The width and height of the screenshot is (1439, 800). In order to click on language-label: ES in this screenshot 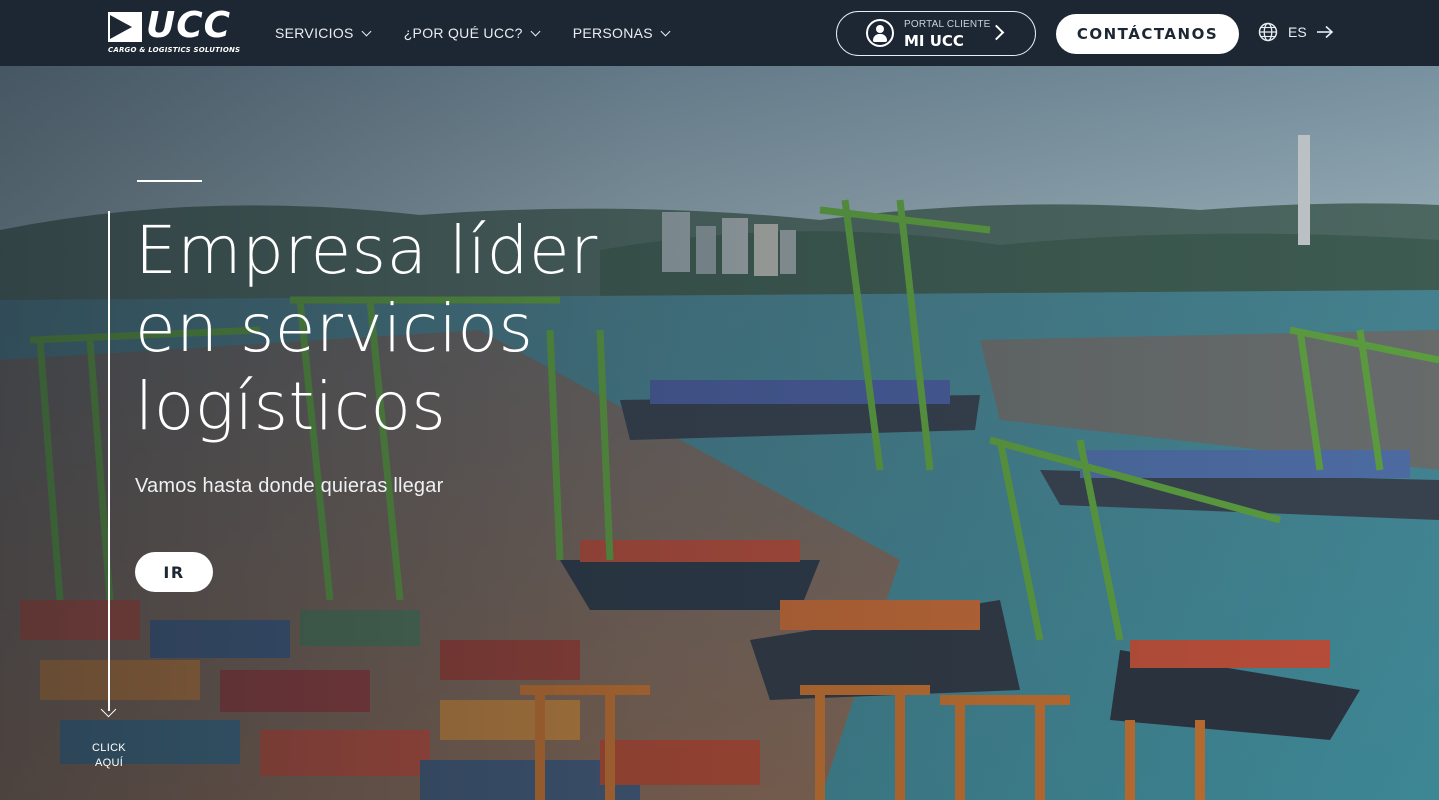, I will do `click(1297, 32)`.